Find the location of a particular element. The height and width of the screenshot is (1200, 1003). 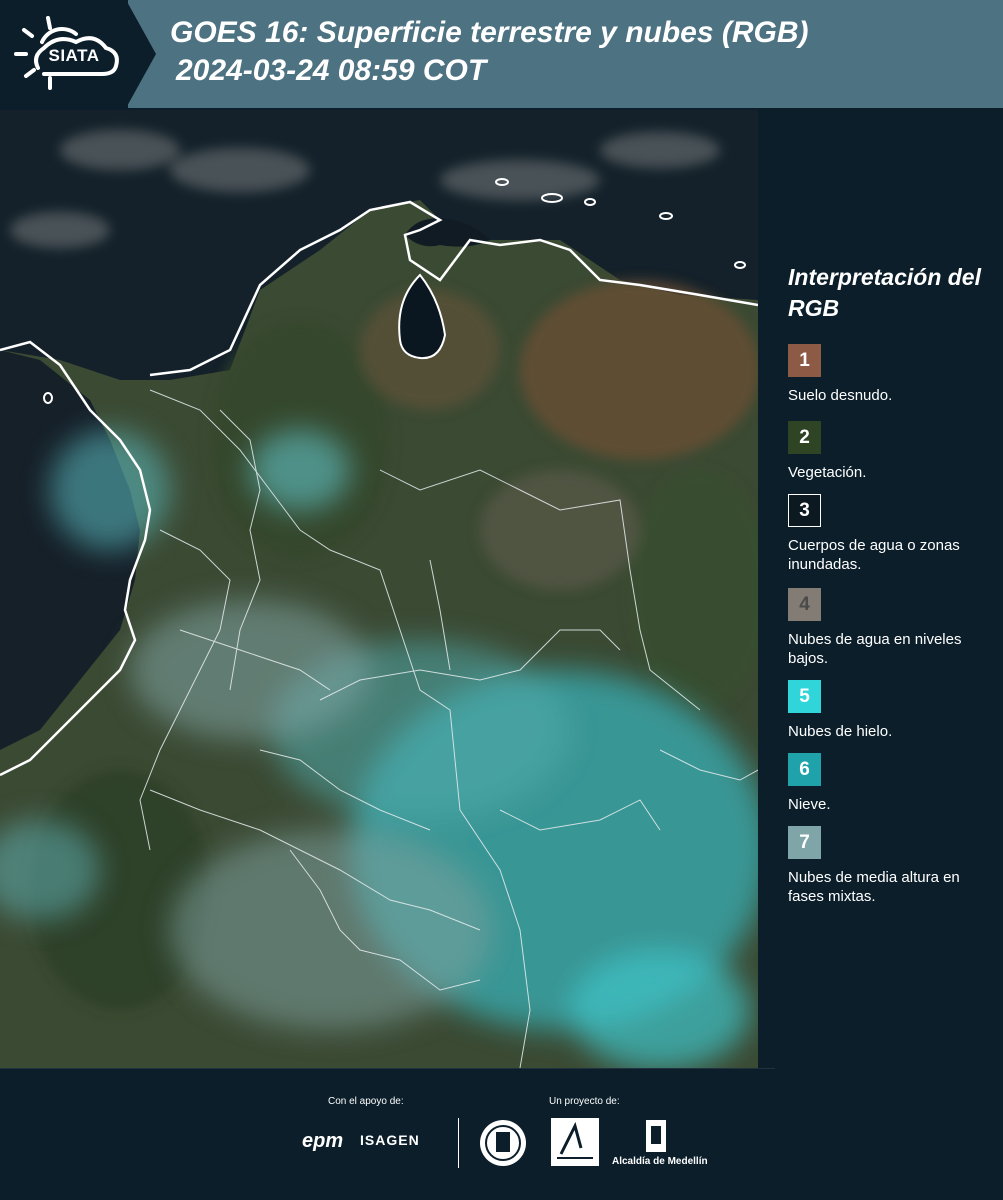

legend-swatch-4: 4 is located at coordinates (804, 604).